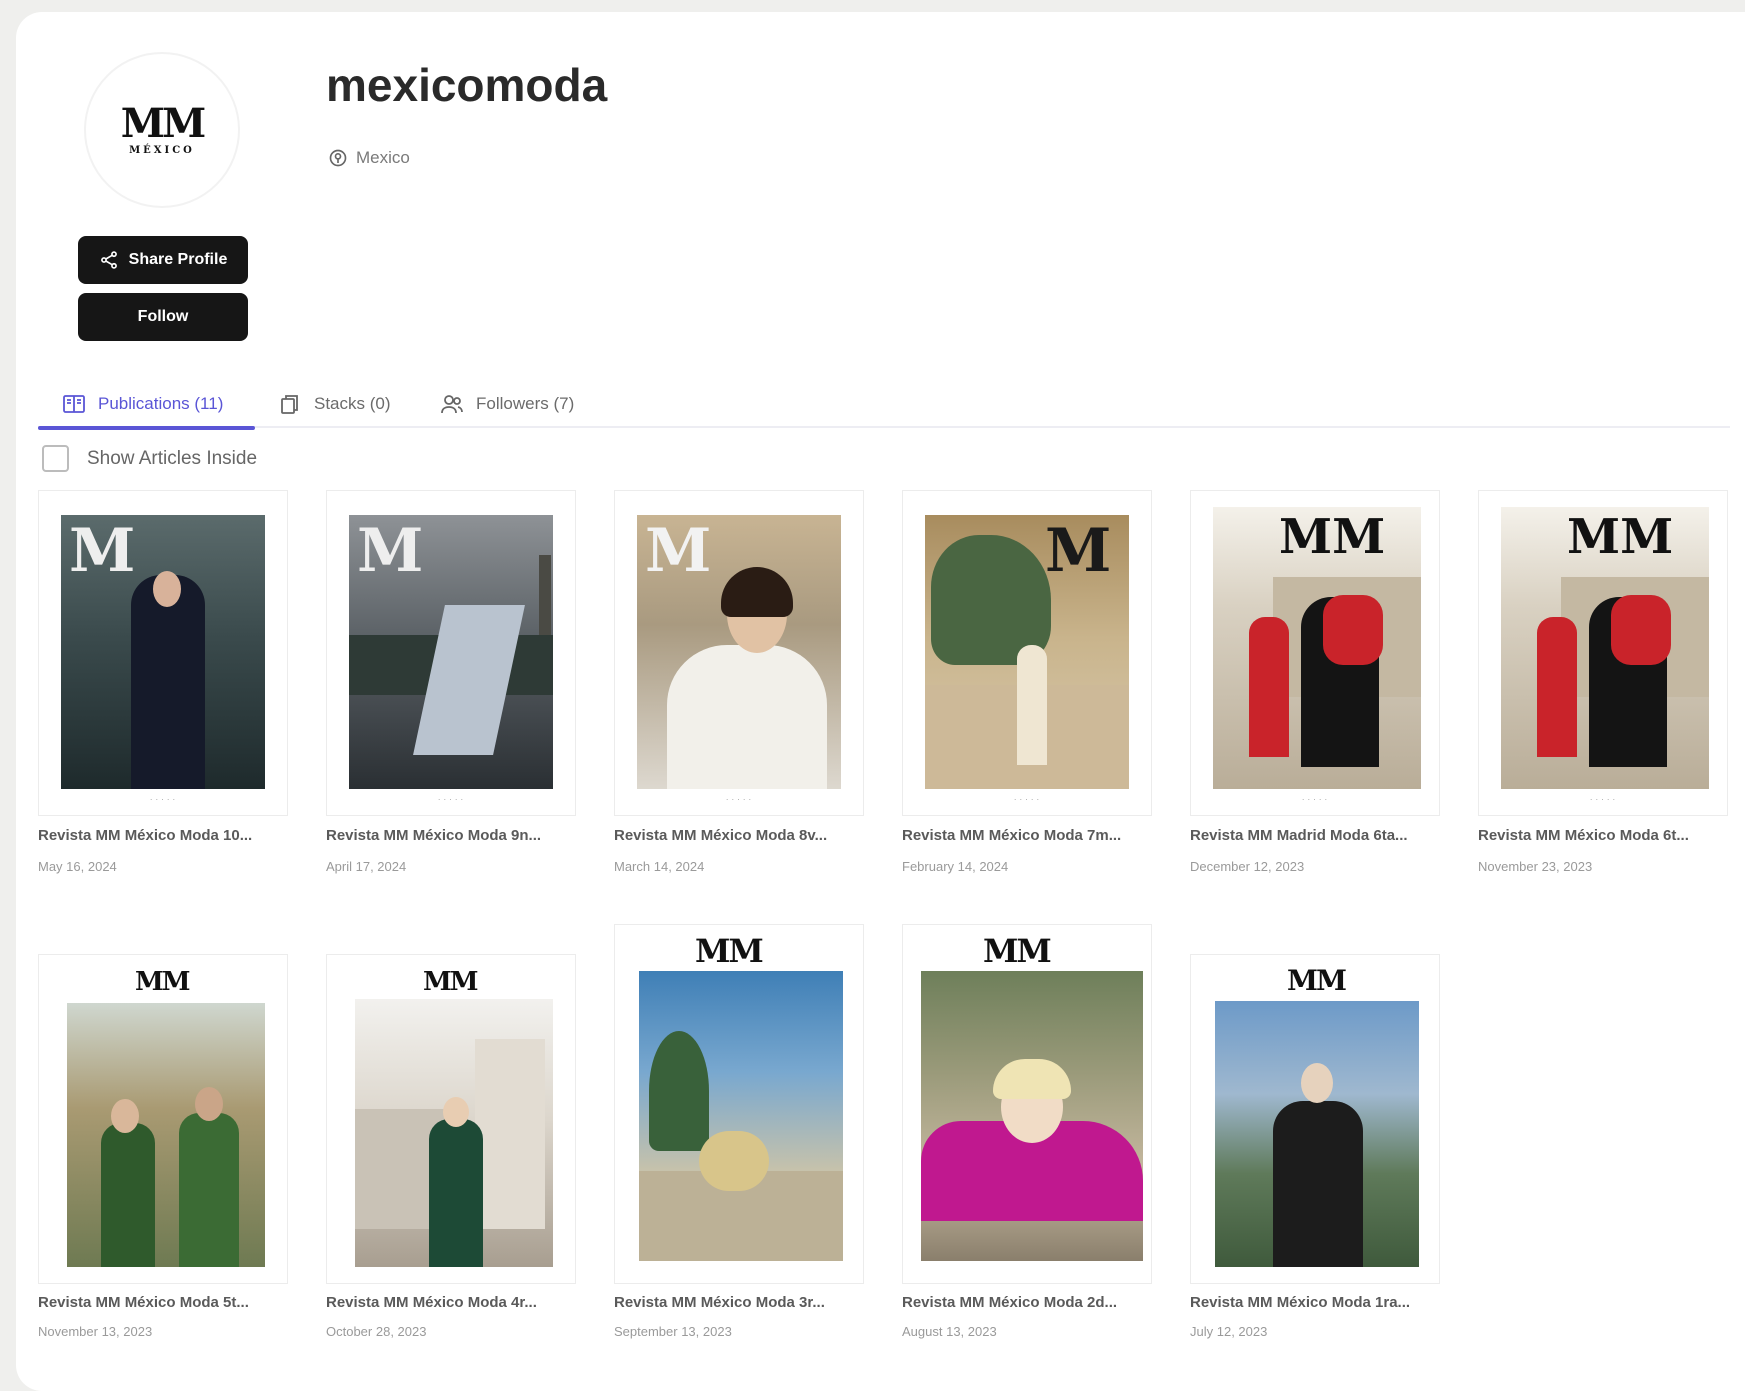 The width and height of the screenshot is (1745, 1391). I want to click on followers-icon, so click(452, 404).